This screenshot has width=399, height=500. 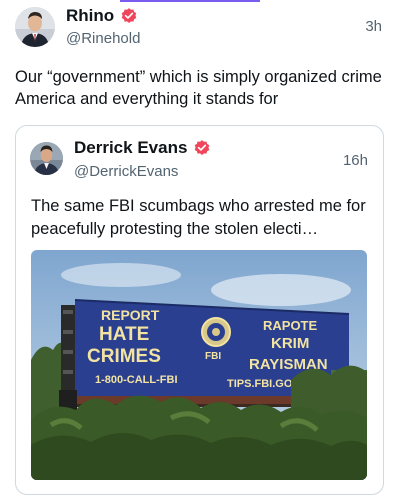 I want to click on author-name: Rhino, so click(x=90, y=16).